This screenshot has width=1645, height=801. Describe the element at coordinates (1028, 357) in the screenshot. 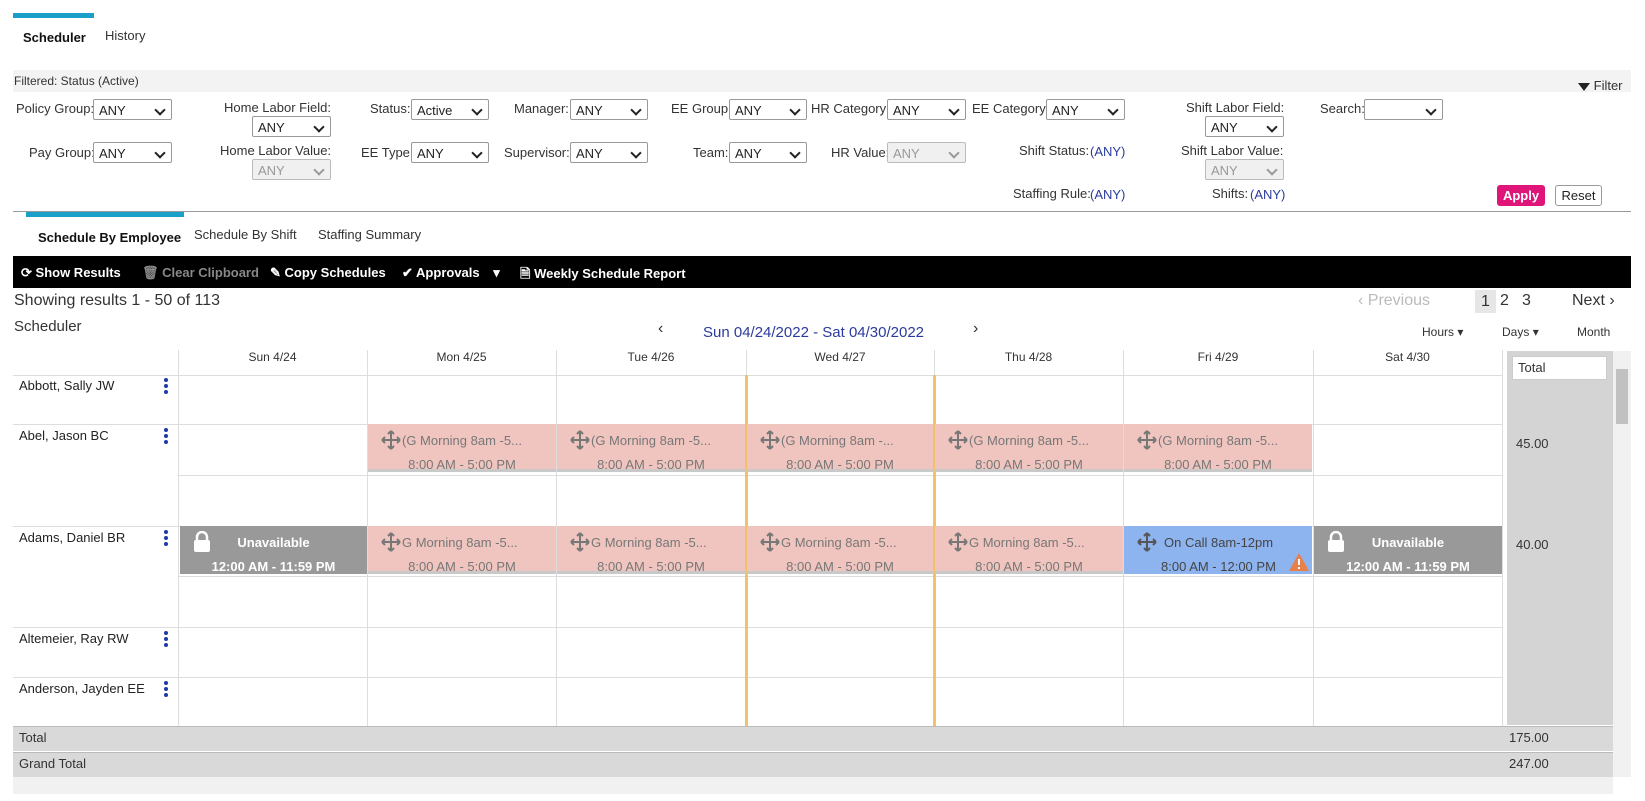

I see `day-header: Thu 4/28` at that location.